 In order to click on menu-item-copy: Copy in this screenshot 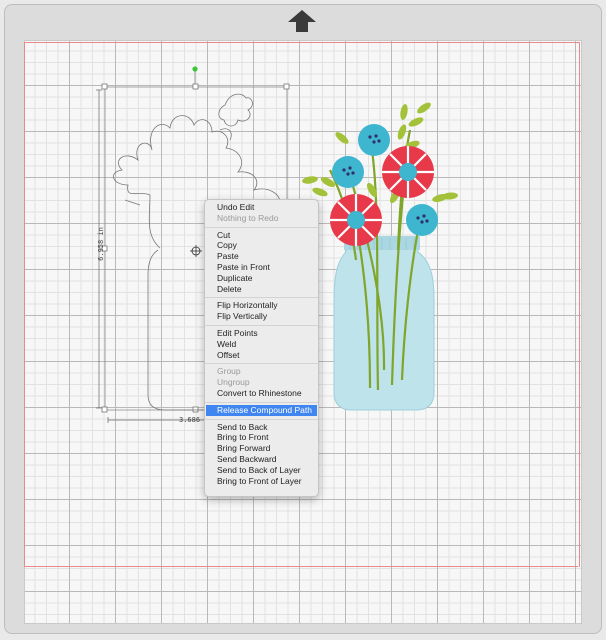, I will do `click(261, 245)`.